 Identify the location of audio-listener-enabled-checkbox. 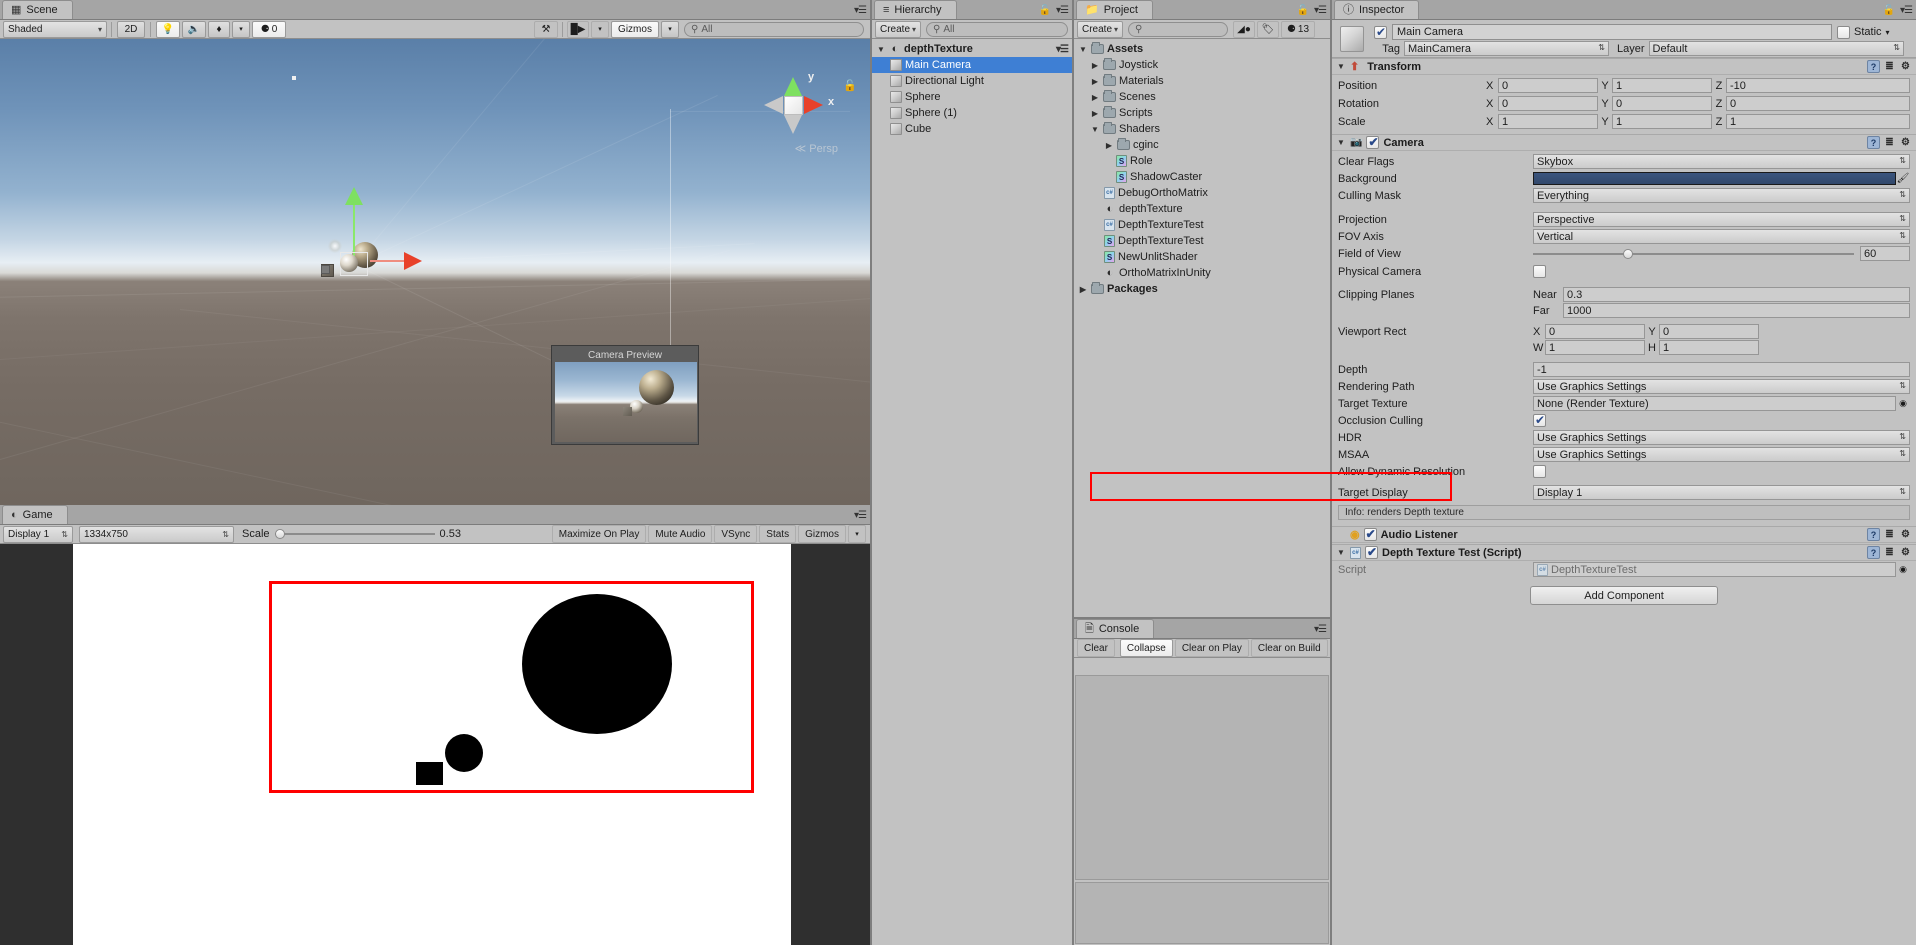
(1370, 534).